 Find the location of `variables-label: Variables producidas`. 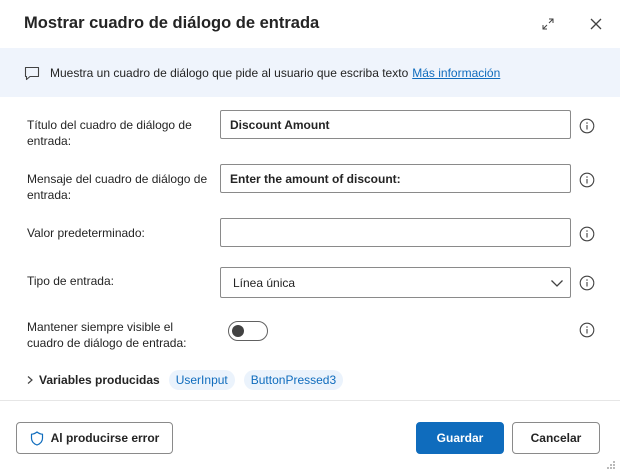

variables-label: Variables producidas is located at coordinates (99, 380).